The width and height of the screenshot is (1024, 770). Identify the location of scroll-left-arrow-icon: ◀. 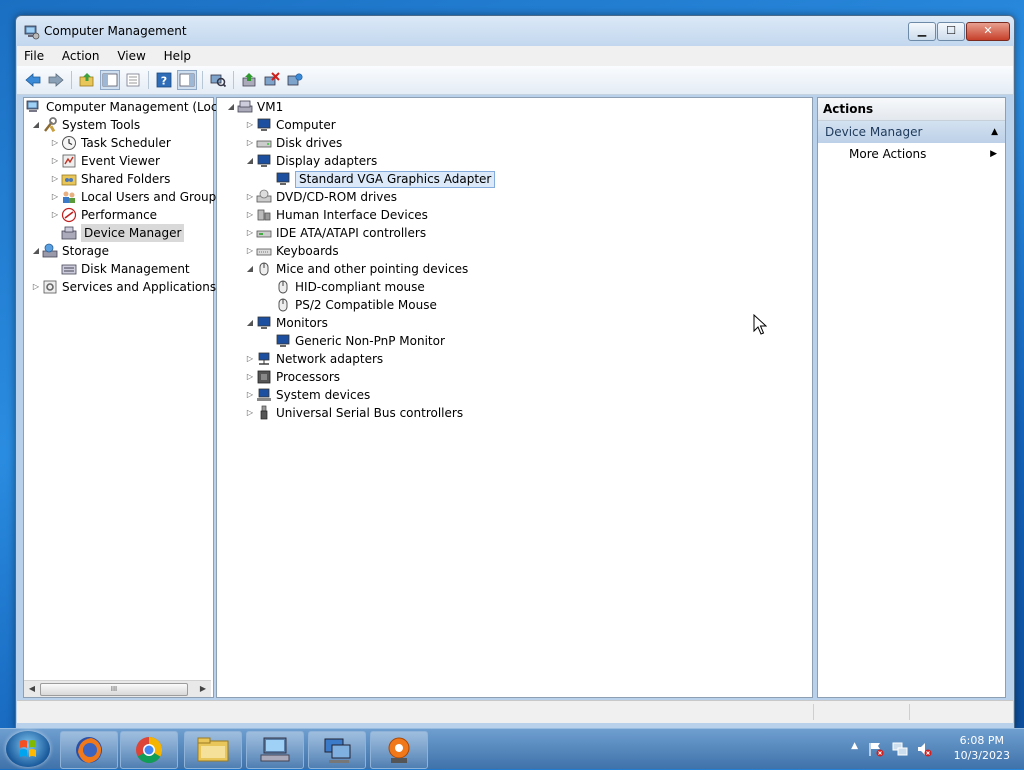
(32, 689).